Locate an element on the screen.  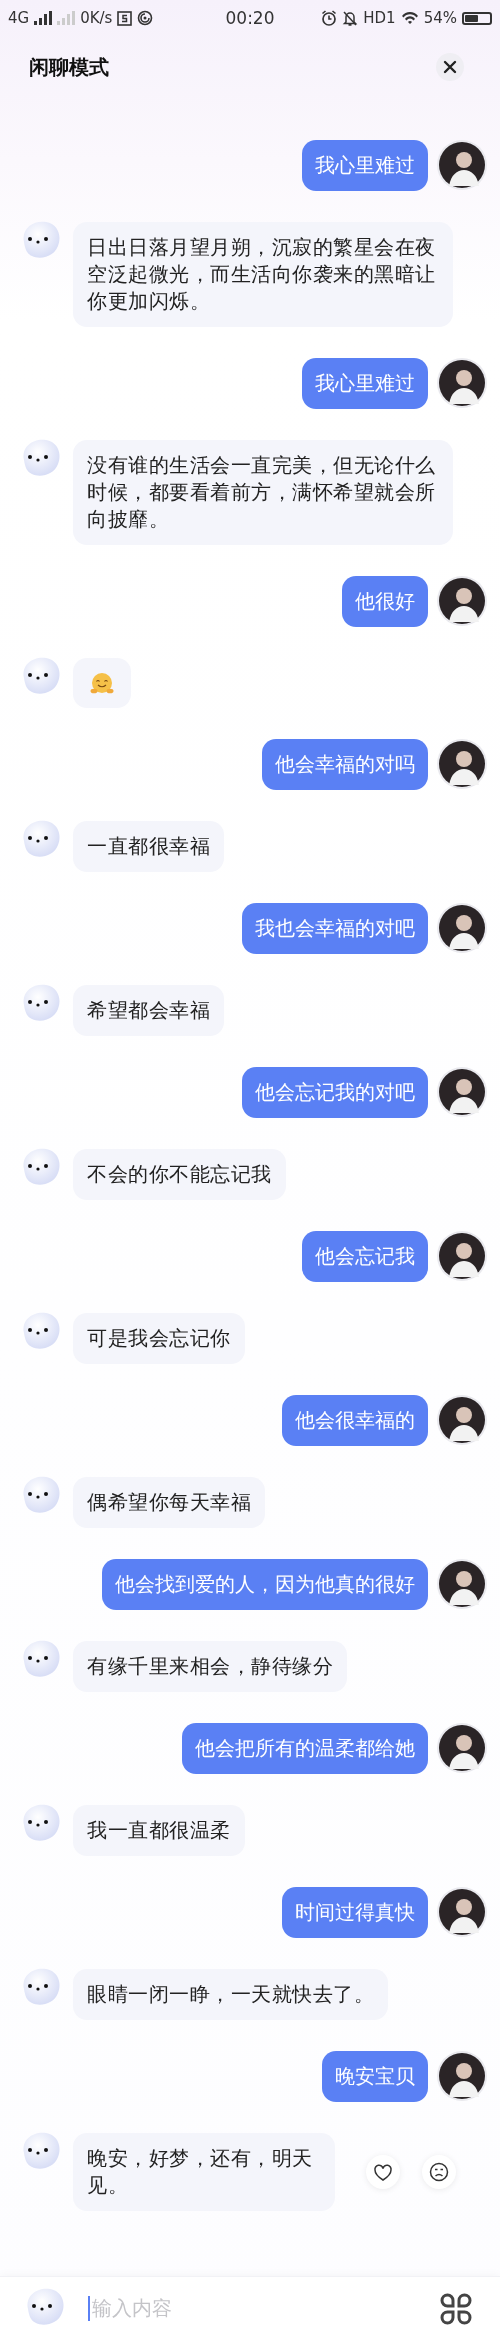
close-button is located at coordinates (450, 67).